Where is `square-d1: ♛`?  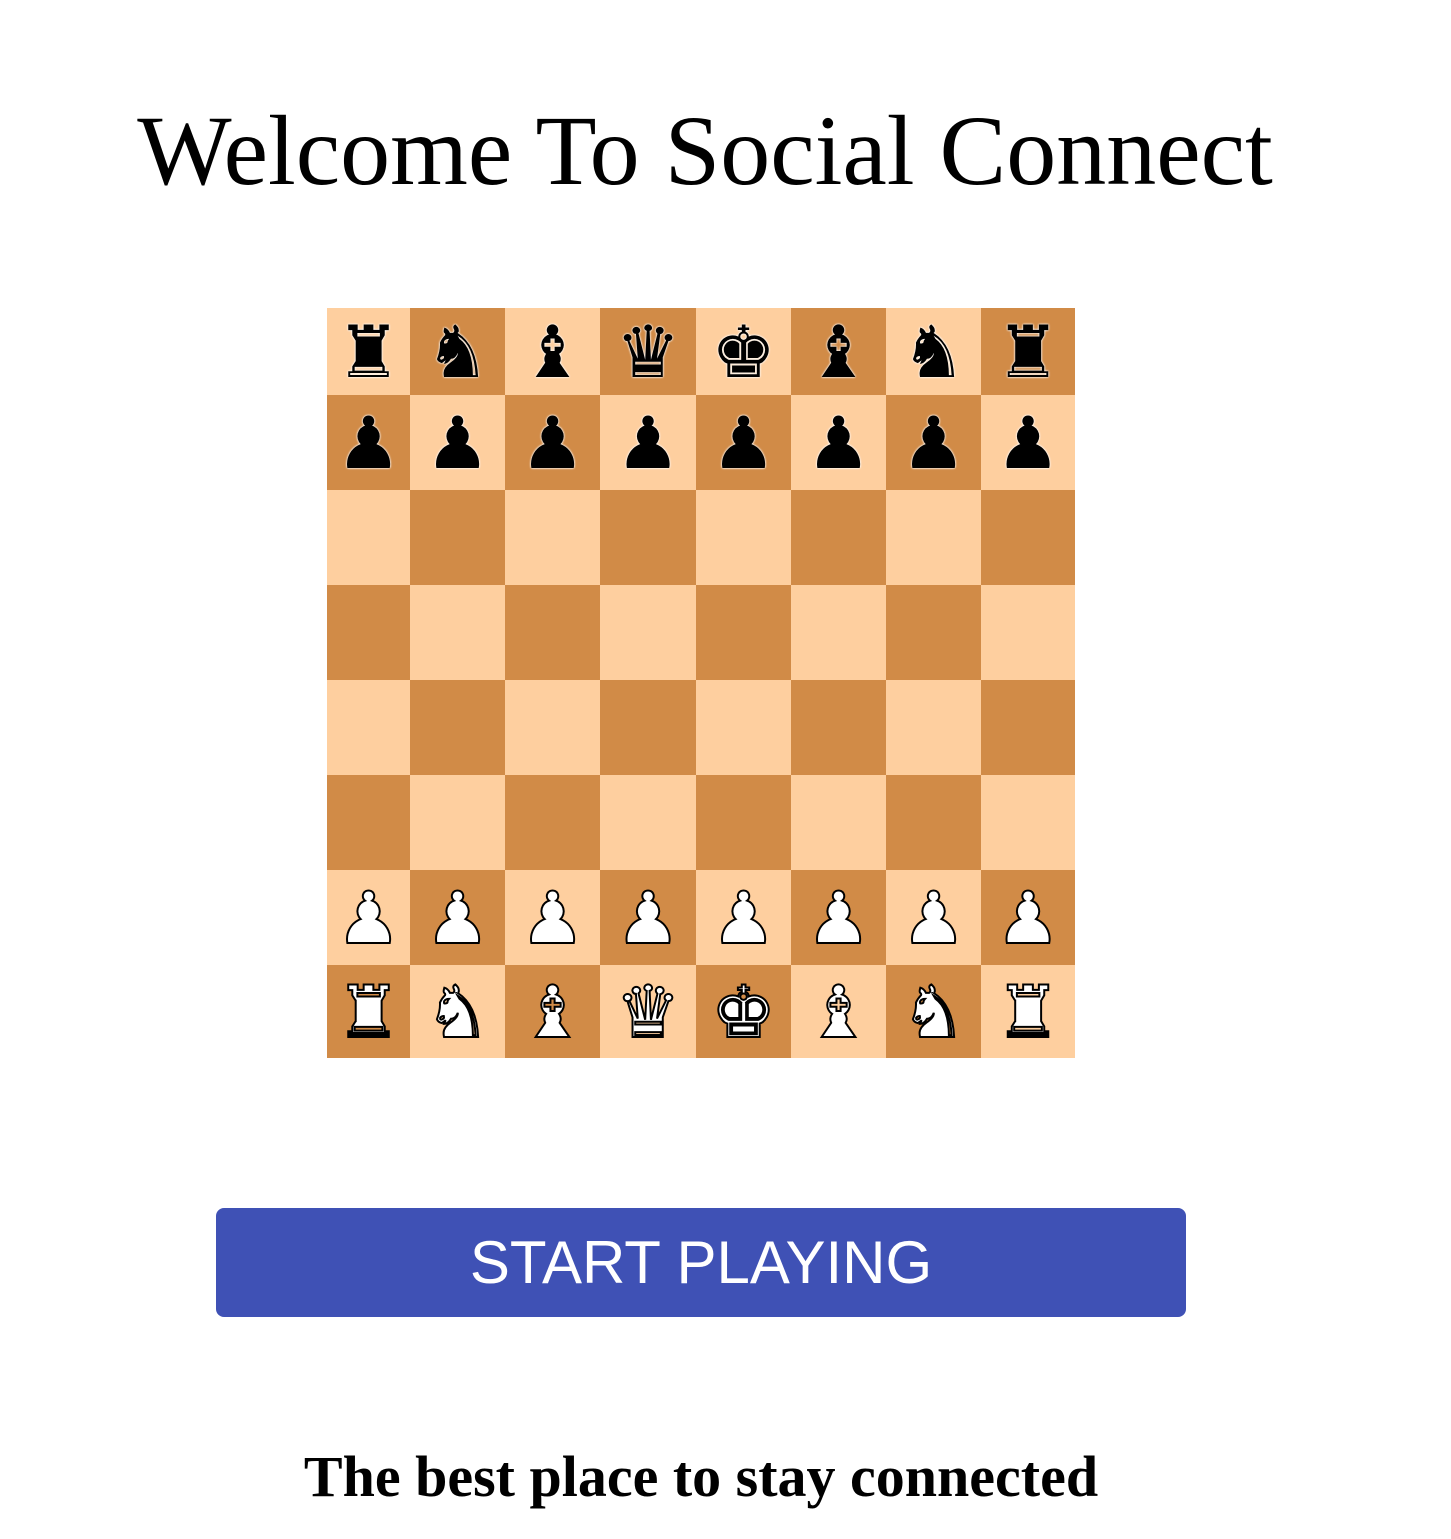
square-d1: ♛ is located at coordinates (648, 1011).